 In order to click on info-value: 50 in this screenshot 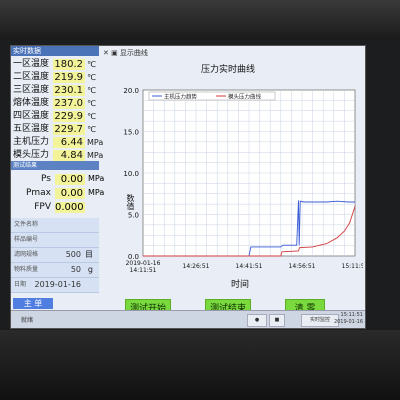, I will do `click(75, 269)`.